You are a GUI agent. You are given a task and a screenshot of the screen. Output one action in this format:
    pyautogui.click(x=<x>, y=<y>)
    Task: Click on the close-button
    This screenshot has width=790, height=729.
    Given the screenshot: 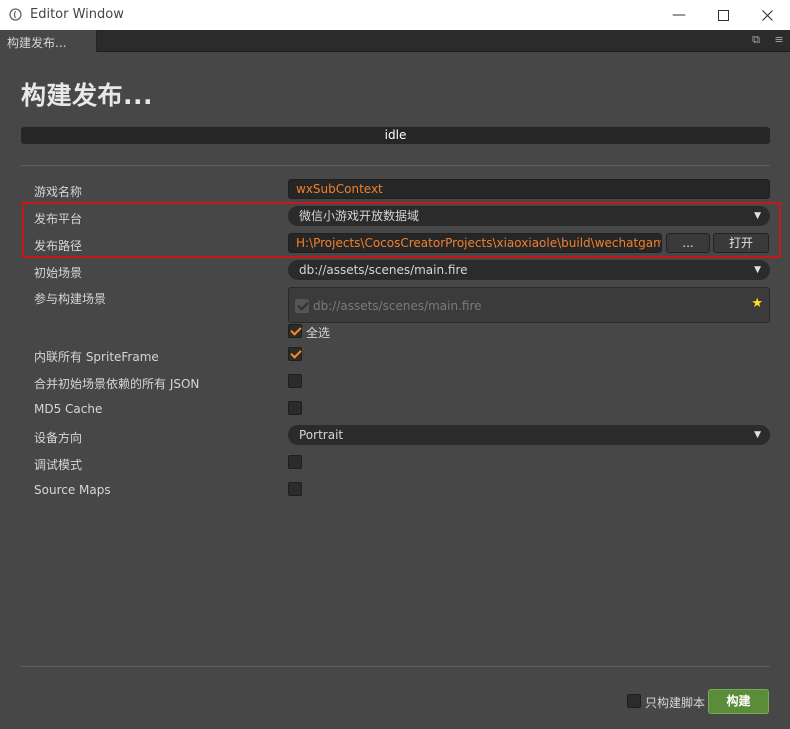 What is the action you would take?
    pyautogui.click(x=767, y=15)
    